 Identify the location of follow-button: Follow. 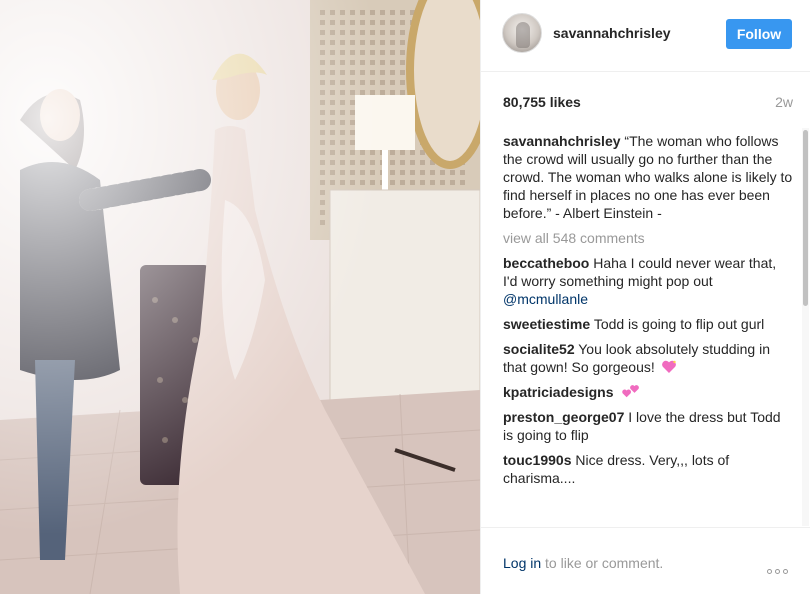
(759, 34).